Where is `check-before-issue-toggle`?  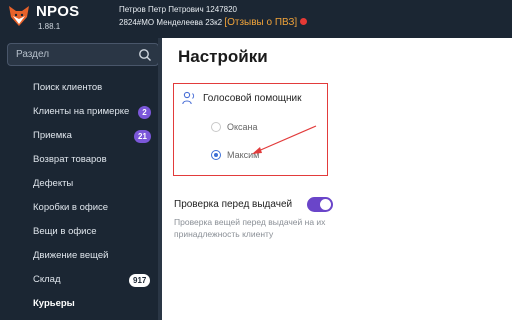 check-before-issue-toggle is located at coordinates (320, 204).